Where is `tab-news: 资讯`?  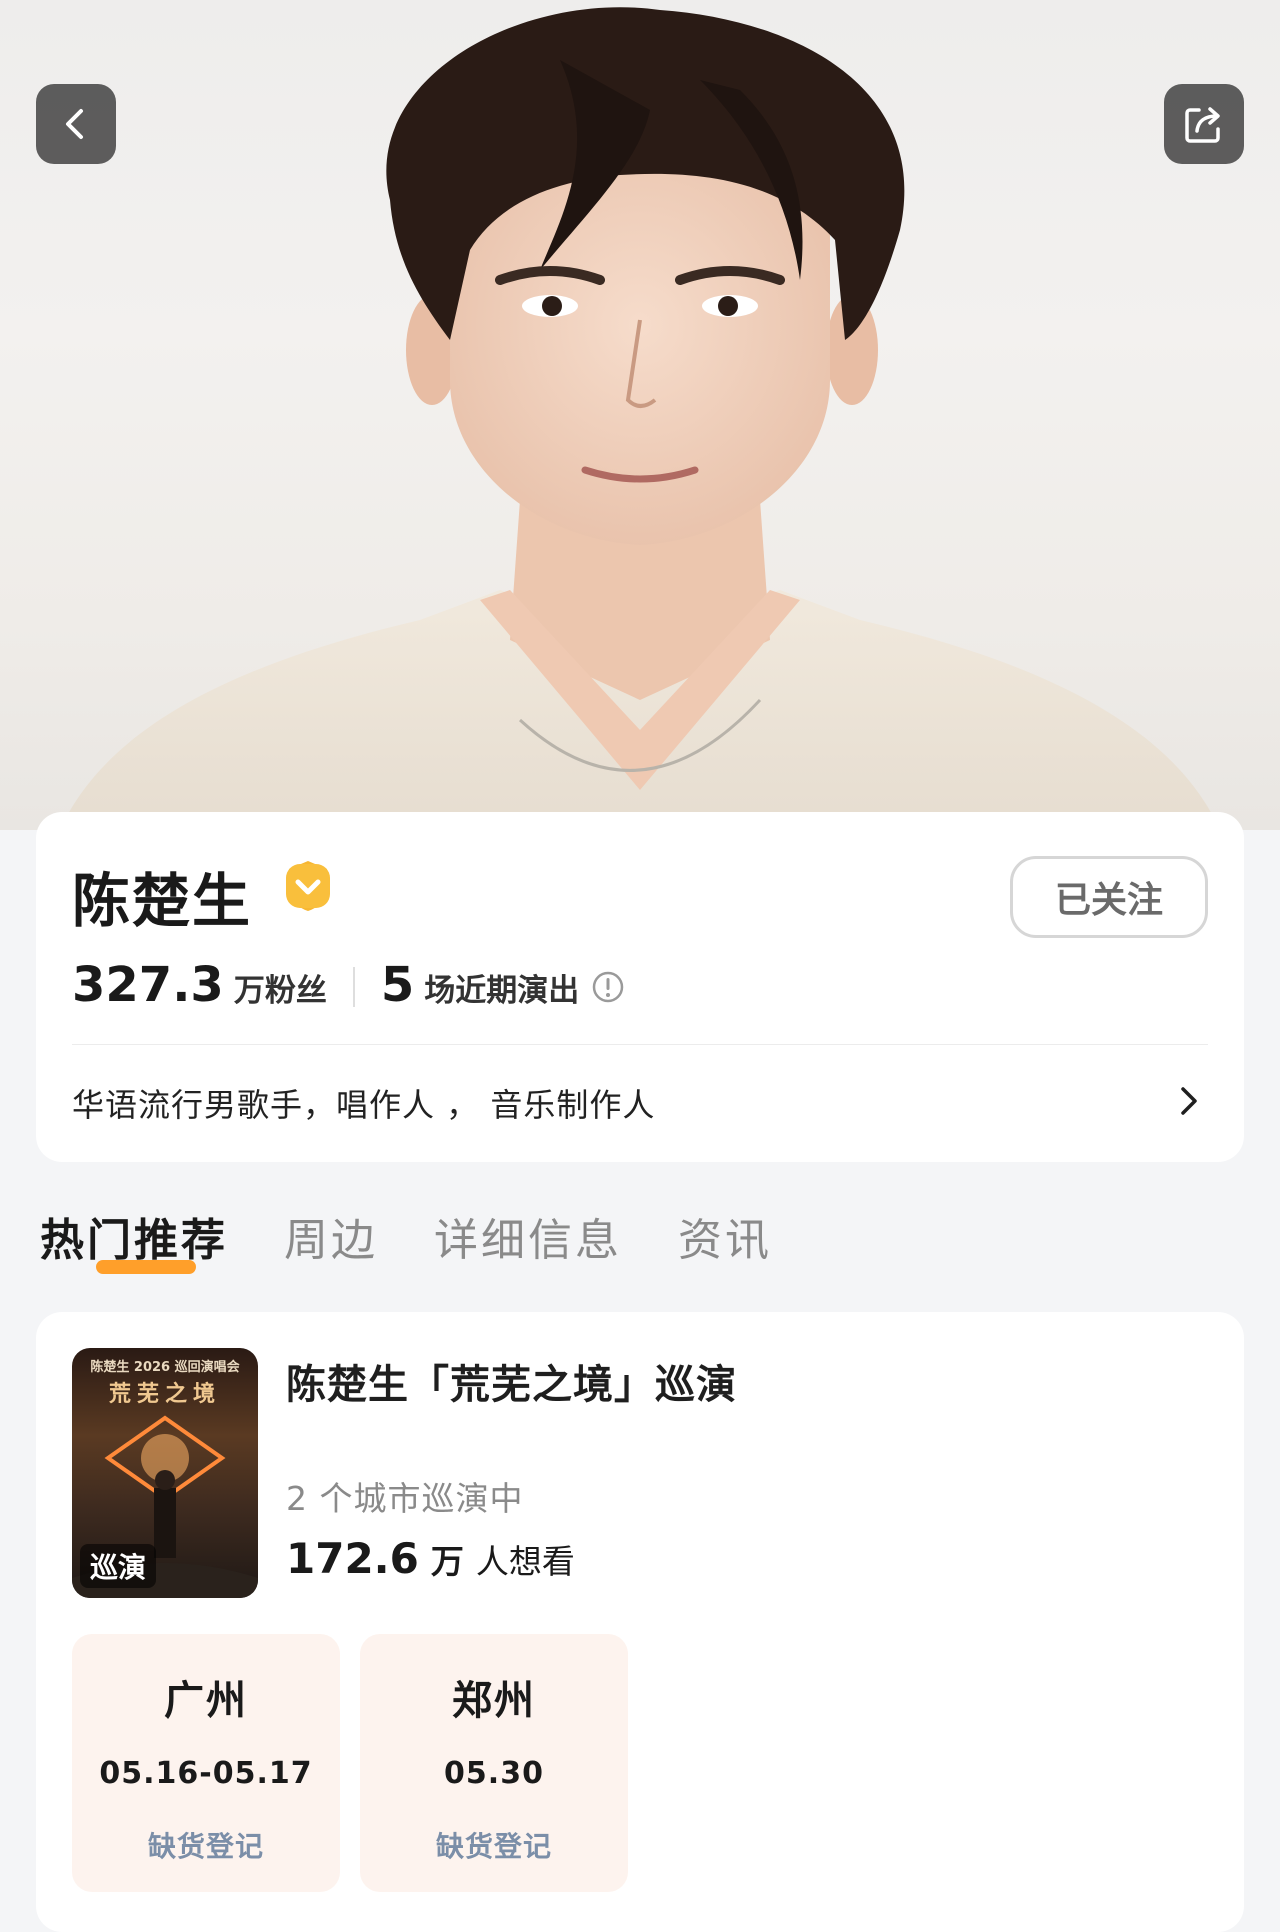 tab-news: 资讯 is located at coordinates (725, 1236).